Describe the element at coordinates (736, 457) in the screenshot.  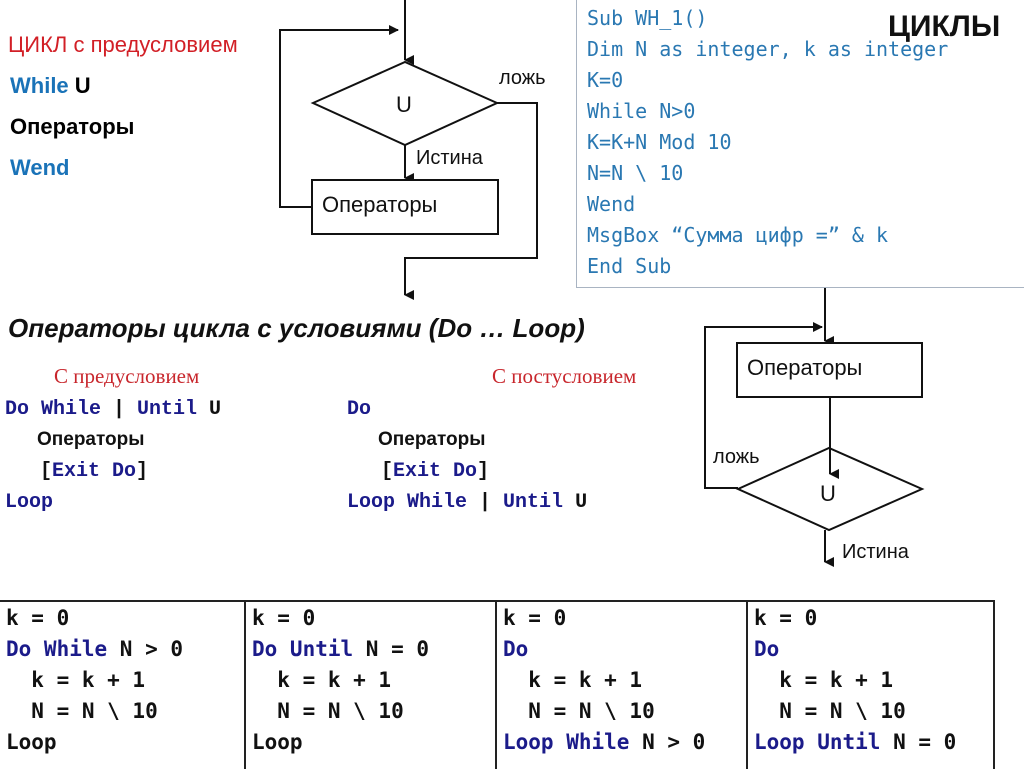
I see `post-false-label: ложь` at that location.